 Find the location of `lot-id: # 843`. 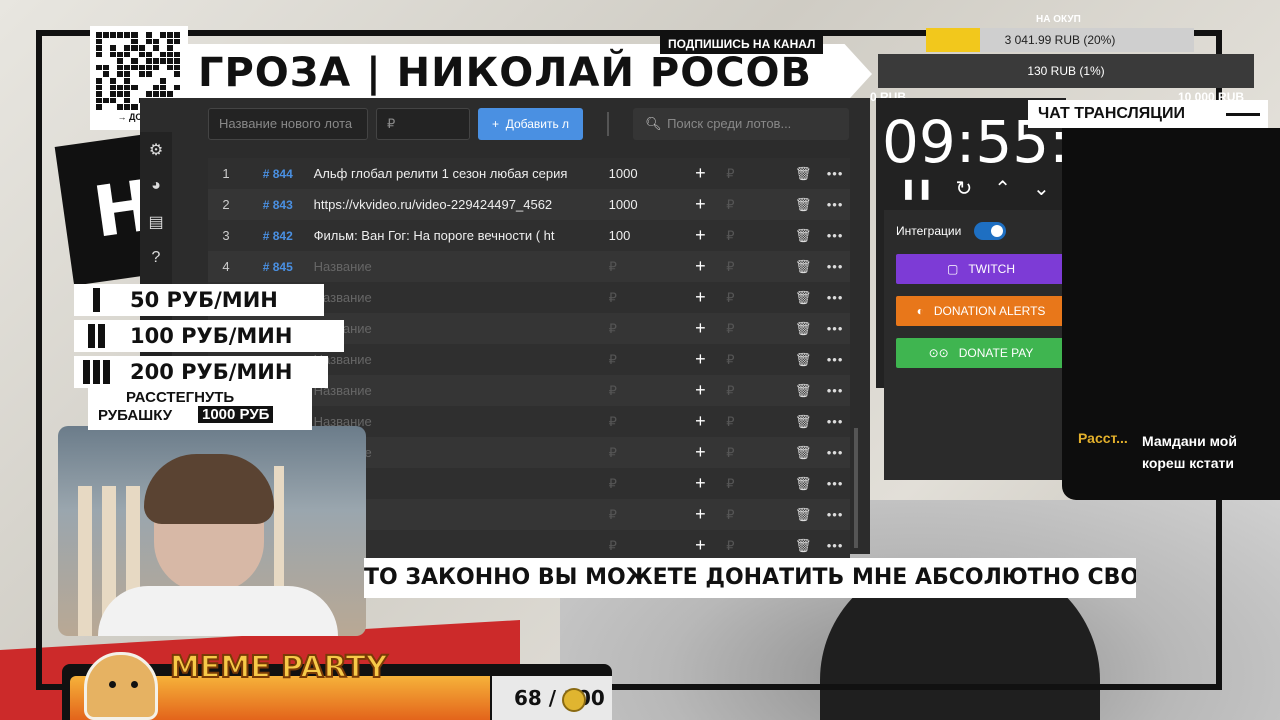

lot-id: # 843 is located at coordinates (278, 205).